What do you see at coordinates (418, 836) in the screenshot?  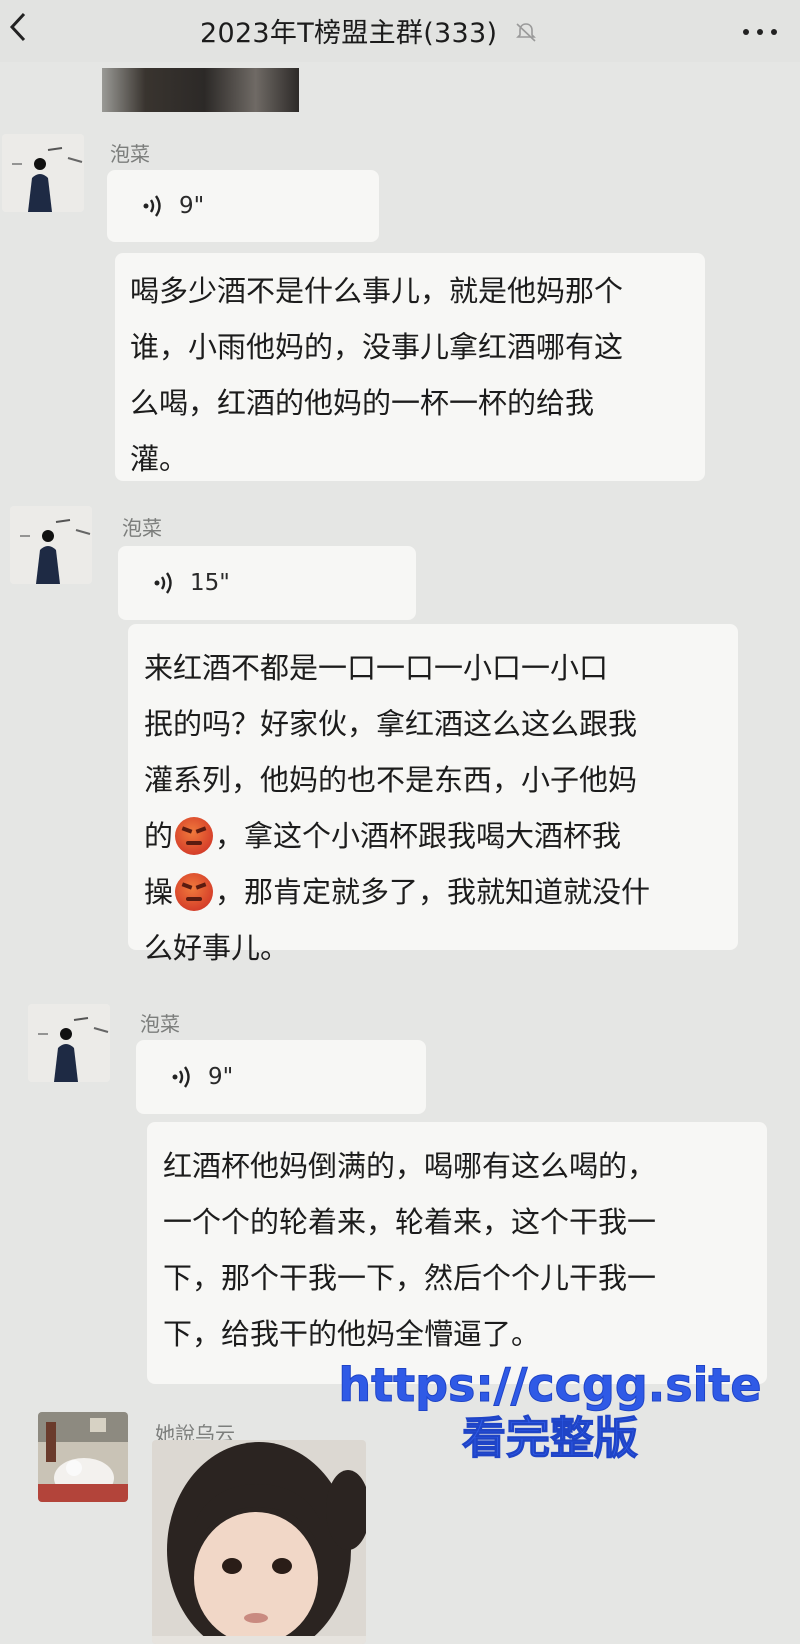 I see `message-text: ，拿这个小酒杯跟我喝大酒杯我` at bounding box center [418, 836].